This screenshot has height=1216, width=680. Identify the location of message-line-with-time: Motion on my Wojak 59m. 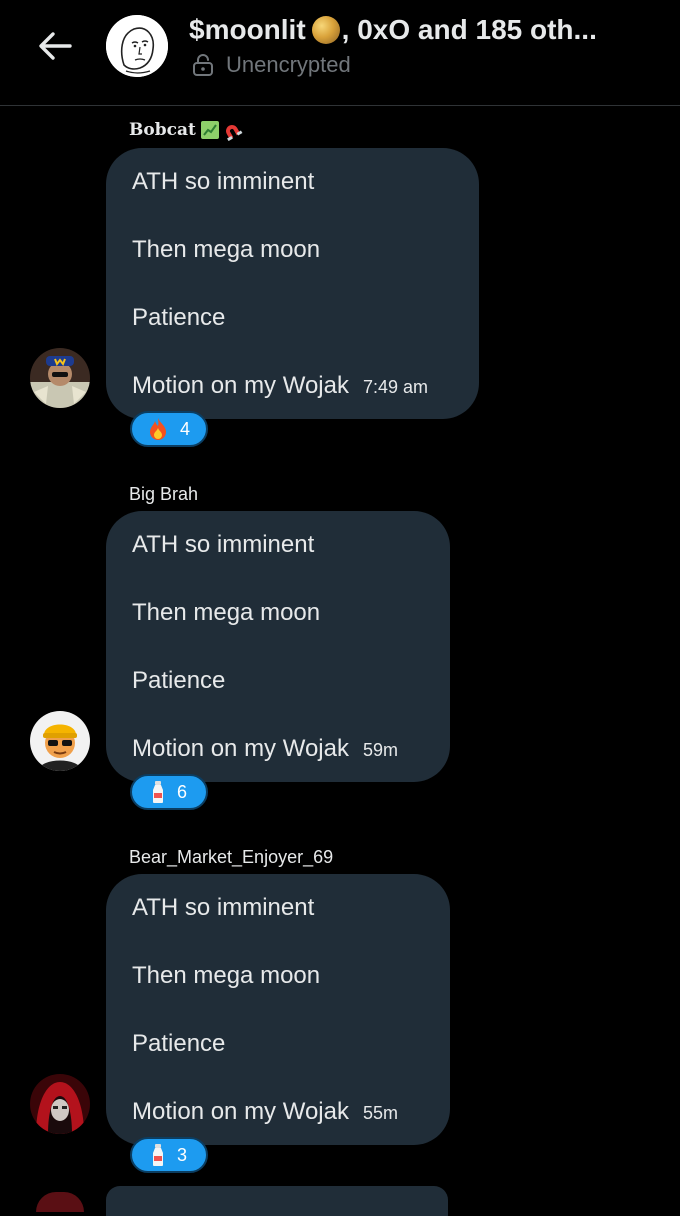
(278, 749).